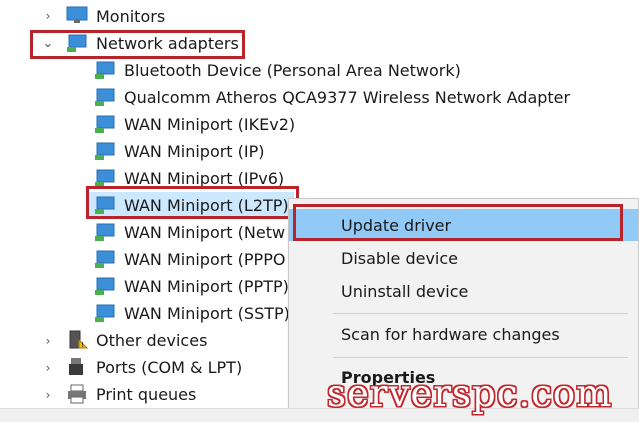 This screenshot has width=639, height=422. I want to click on port-connector-icon, so click(76, 366).